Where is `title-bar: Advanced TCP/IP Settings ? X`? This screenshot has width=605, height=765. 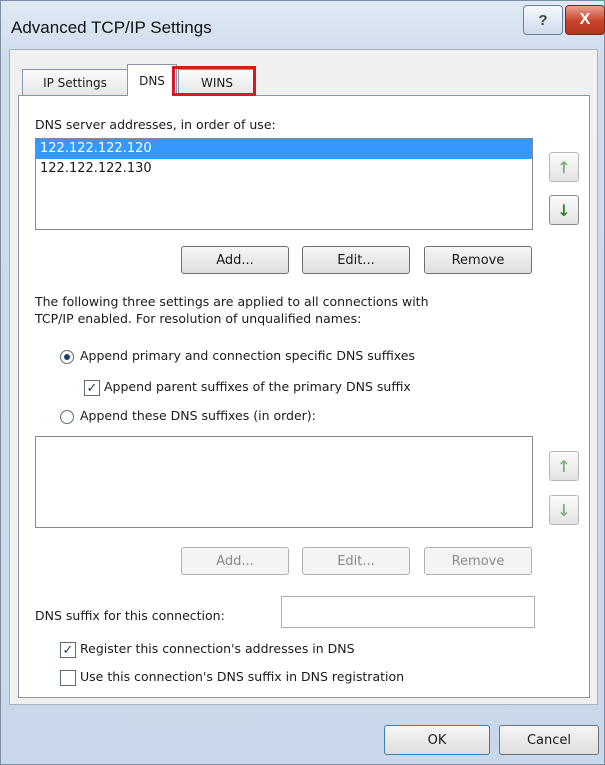
title-bar: Advanced TCP/IP Settings ? X is located at coordinates (303, 25).